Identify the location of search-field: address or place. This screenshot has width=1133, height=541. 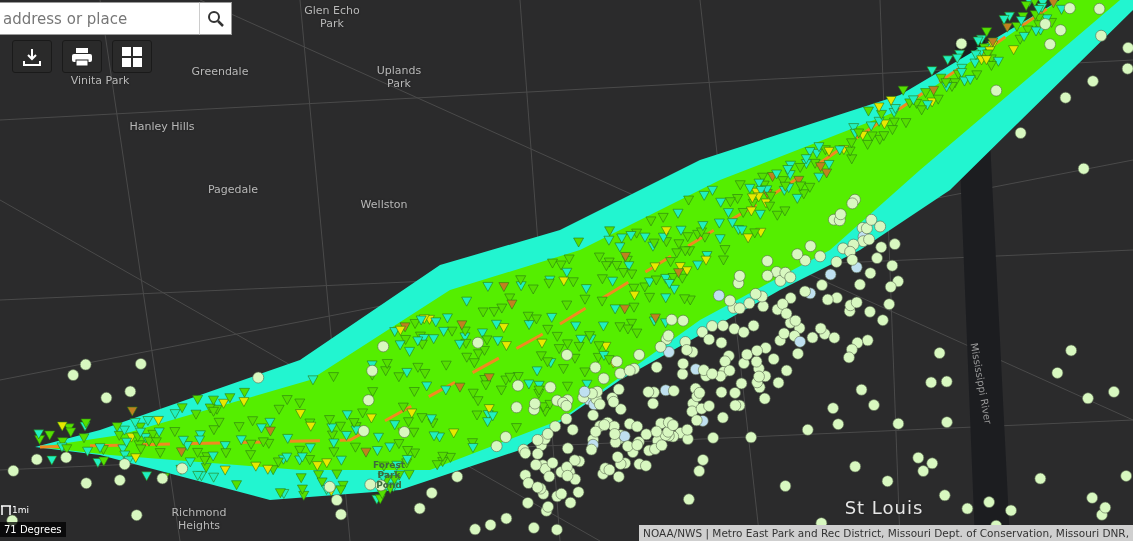
(99, 18).